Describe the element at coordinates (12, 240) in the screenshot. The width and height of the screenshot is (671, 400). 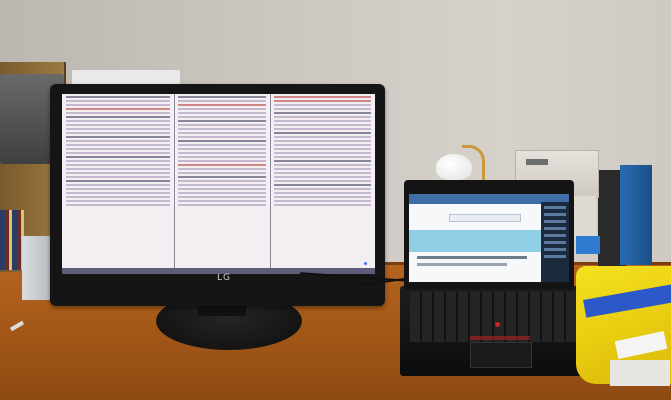
I see `books` at that location.